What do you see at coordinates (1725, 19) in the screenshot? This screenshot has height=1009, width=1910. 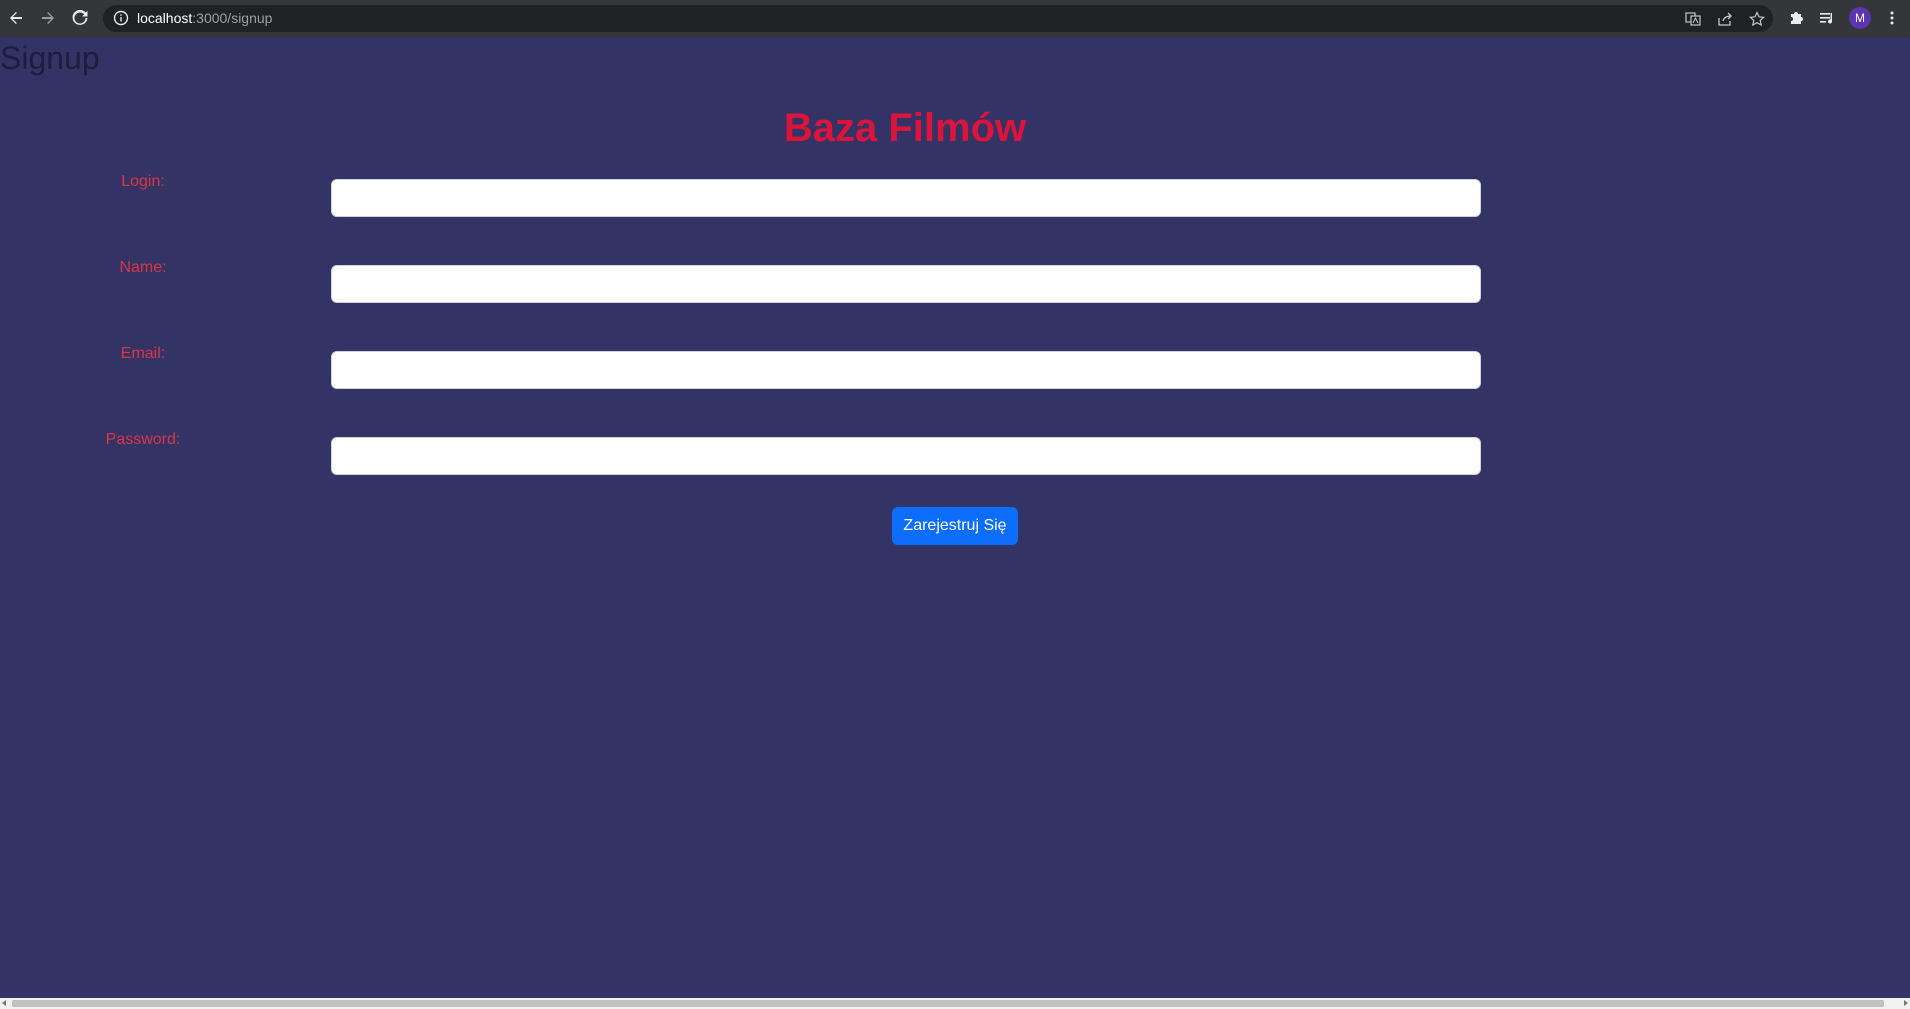 I see `share-icon` at bounding box center [1725, 19].